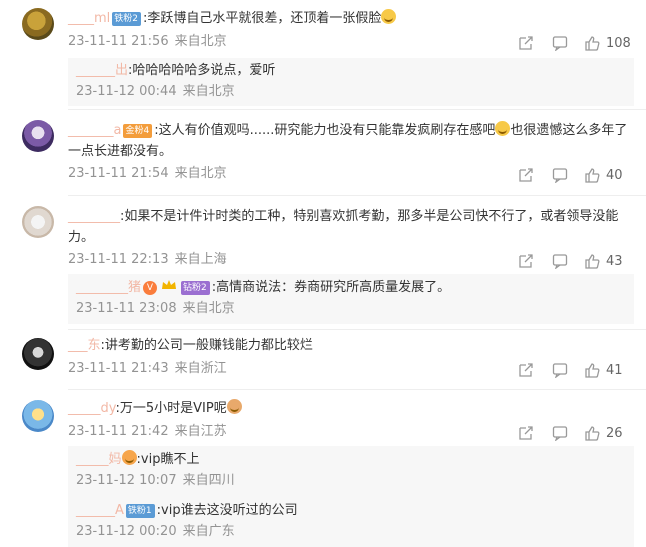 The width and height of the screenshot is (646, 547). What do you see at coordinates (89, 18) in the screenshot?
I see `username: ____ml` at bounding box center [89, 18].